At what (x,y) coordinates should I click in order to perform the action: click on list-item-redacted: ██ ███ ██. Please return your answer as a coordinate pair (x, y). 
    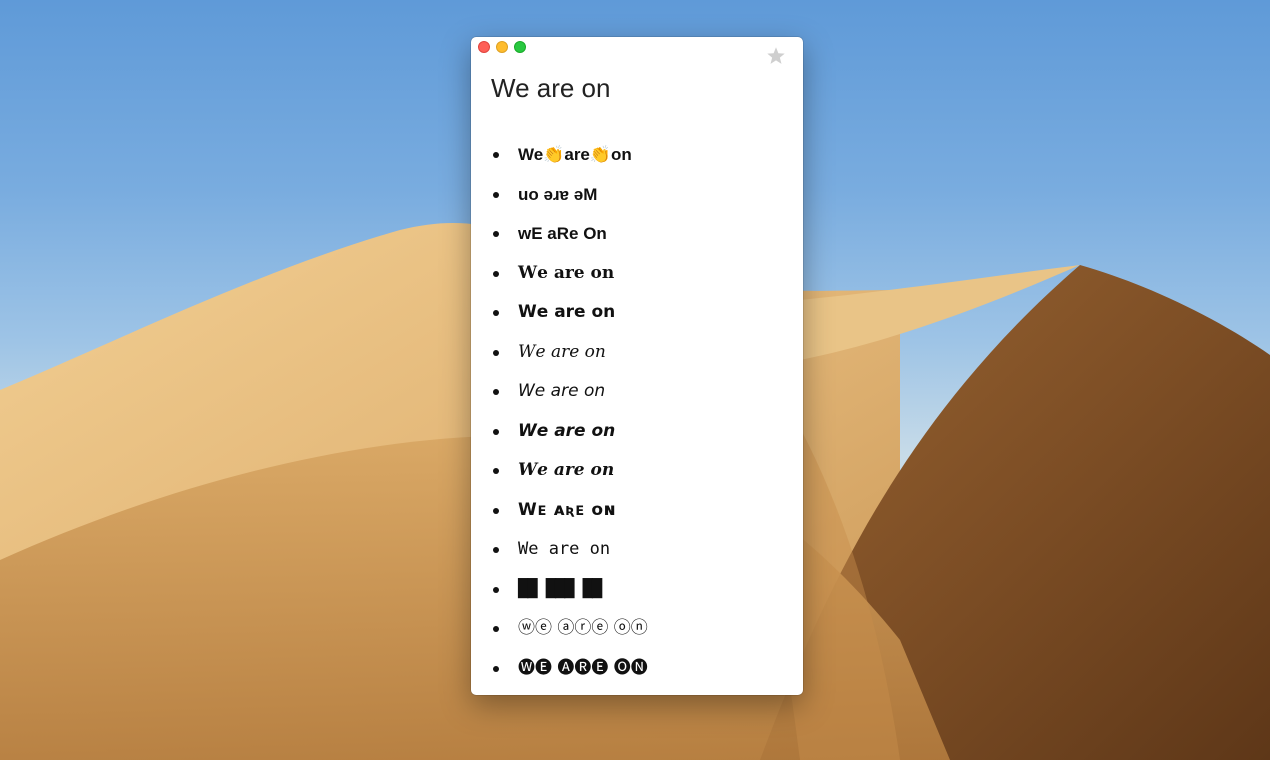
    Looking at the image, I should click on (648, 590).